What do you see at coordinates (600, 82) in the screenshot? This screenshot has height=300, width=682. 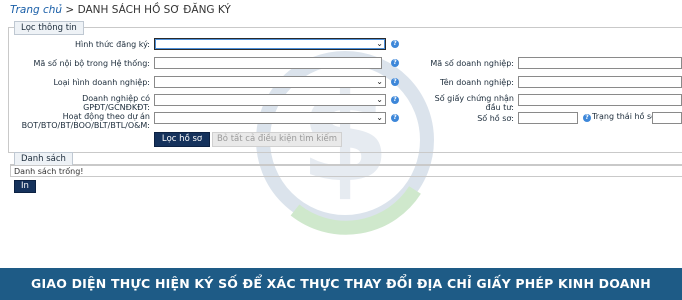 I see `enterprise-name-input` at bounding box center [600, 82].